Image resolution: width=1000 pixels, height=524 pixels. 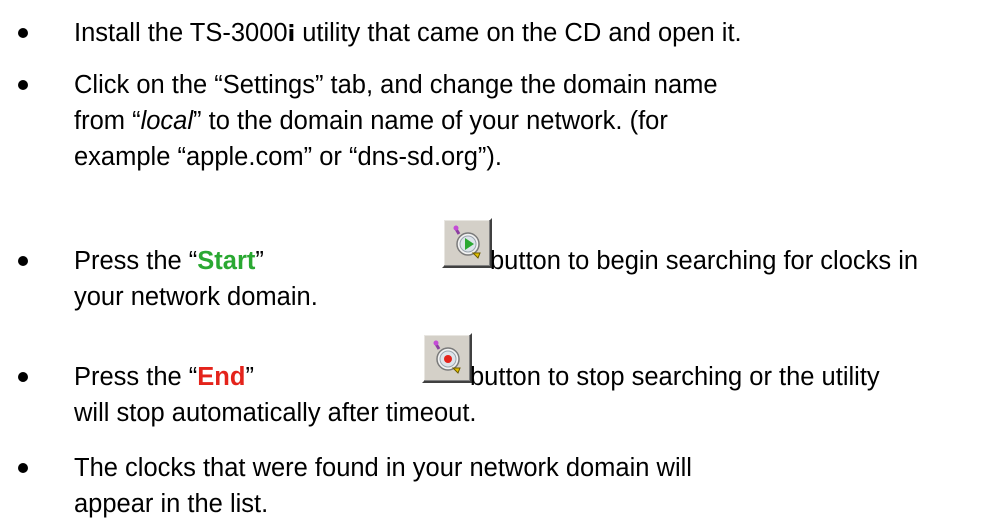 I want to click on start-search-button, so click(x=467, y=243).